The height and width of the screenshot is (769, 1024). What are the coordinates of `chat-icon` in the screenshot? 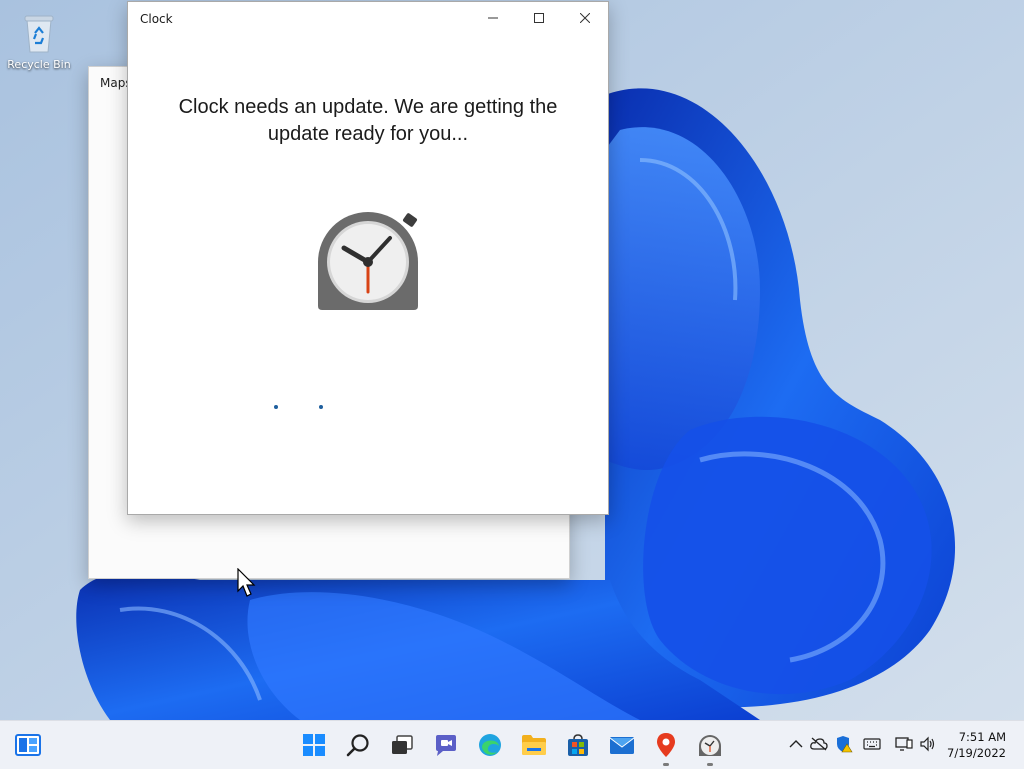 It's located at (446, 745).